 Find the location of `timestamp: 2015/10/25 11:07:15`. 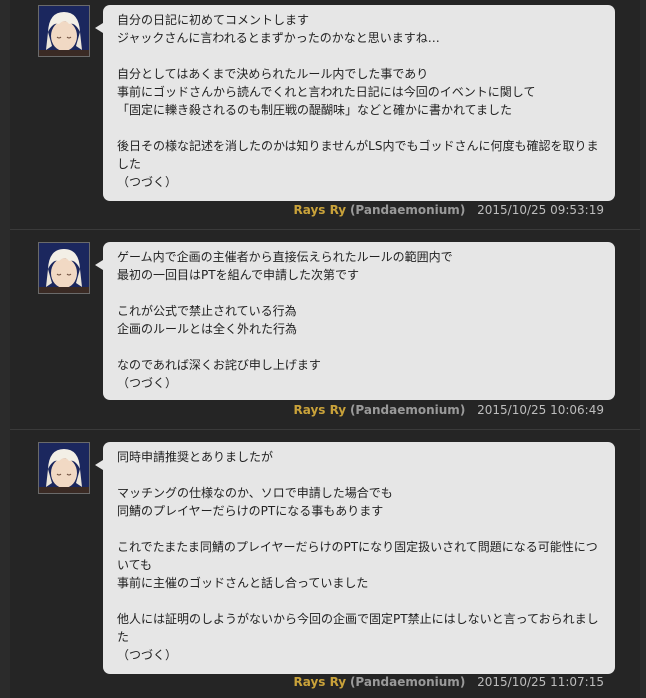

timestamp: 2015/10/25 11:07:15 is located at coordinates (540, 682).